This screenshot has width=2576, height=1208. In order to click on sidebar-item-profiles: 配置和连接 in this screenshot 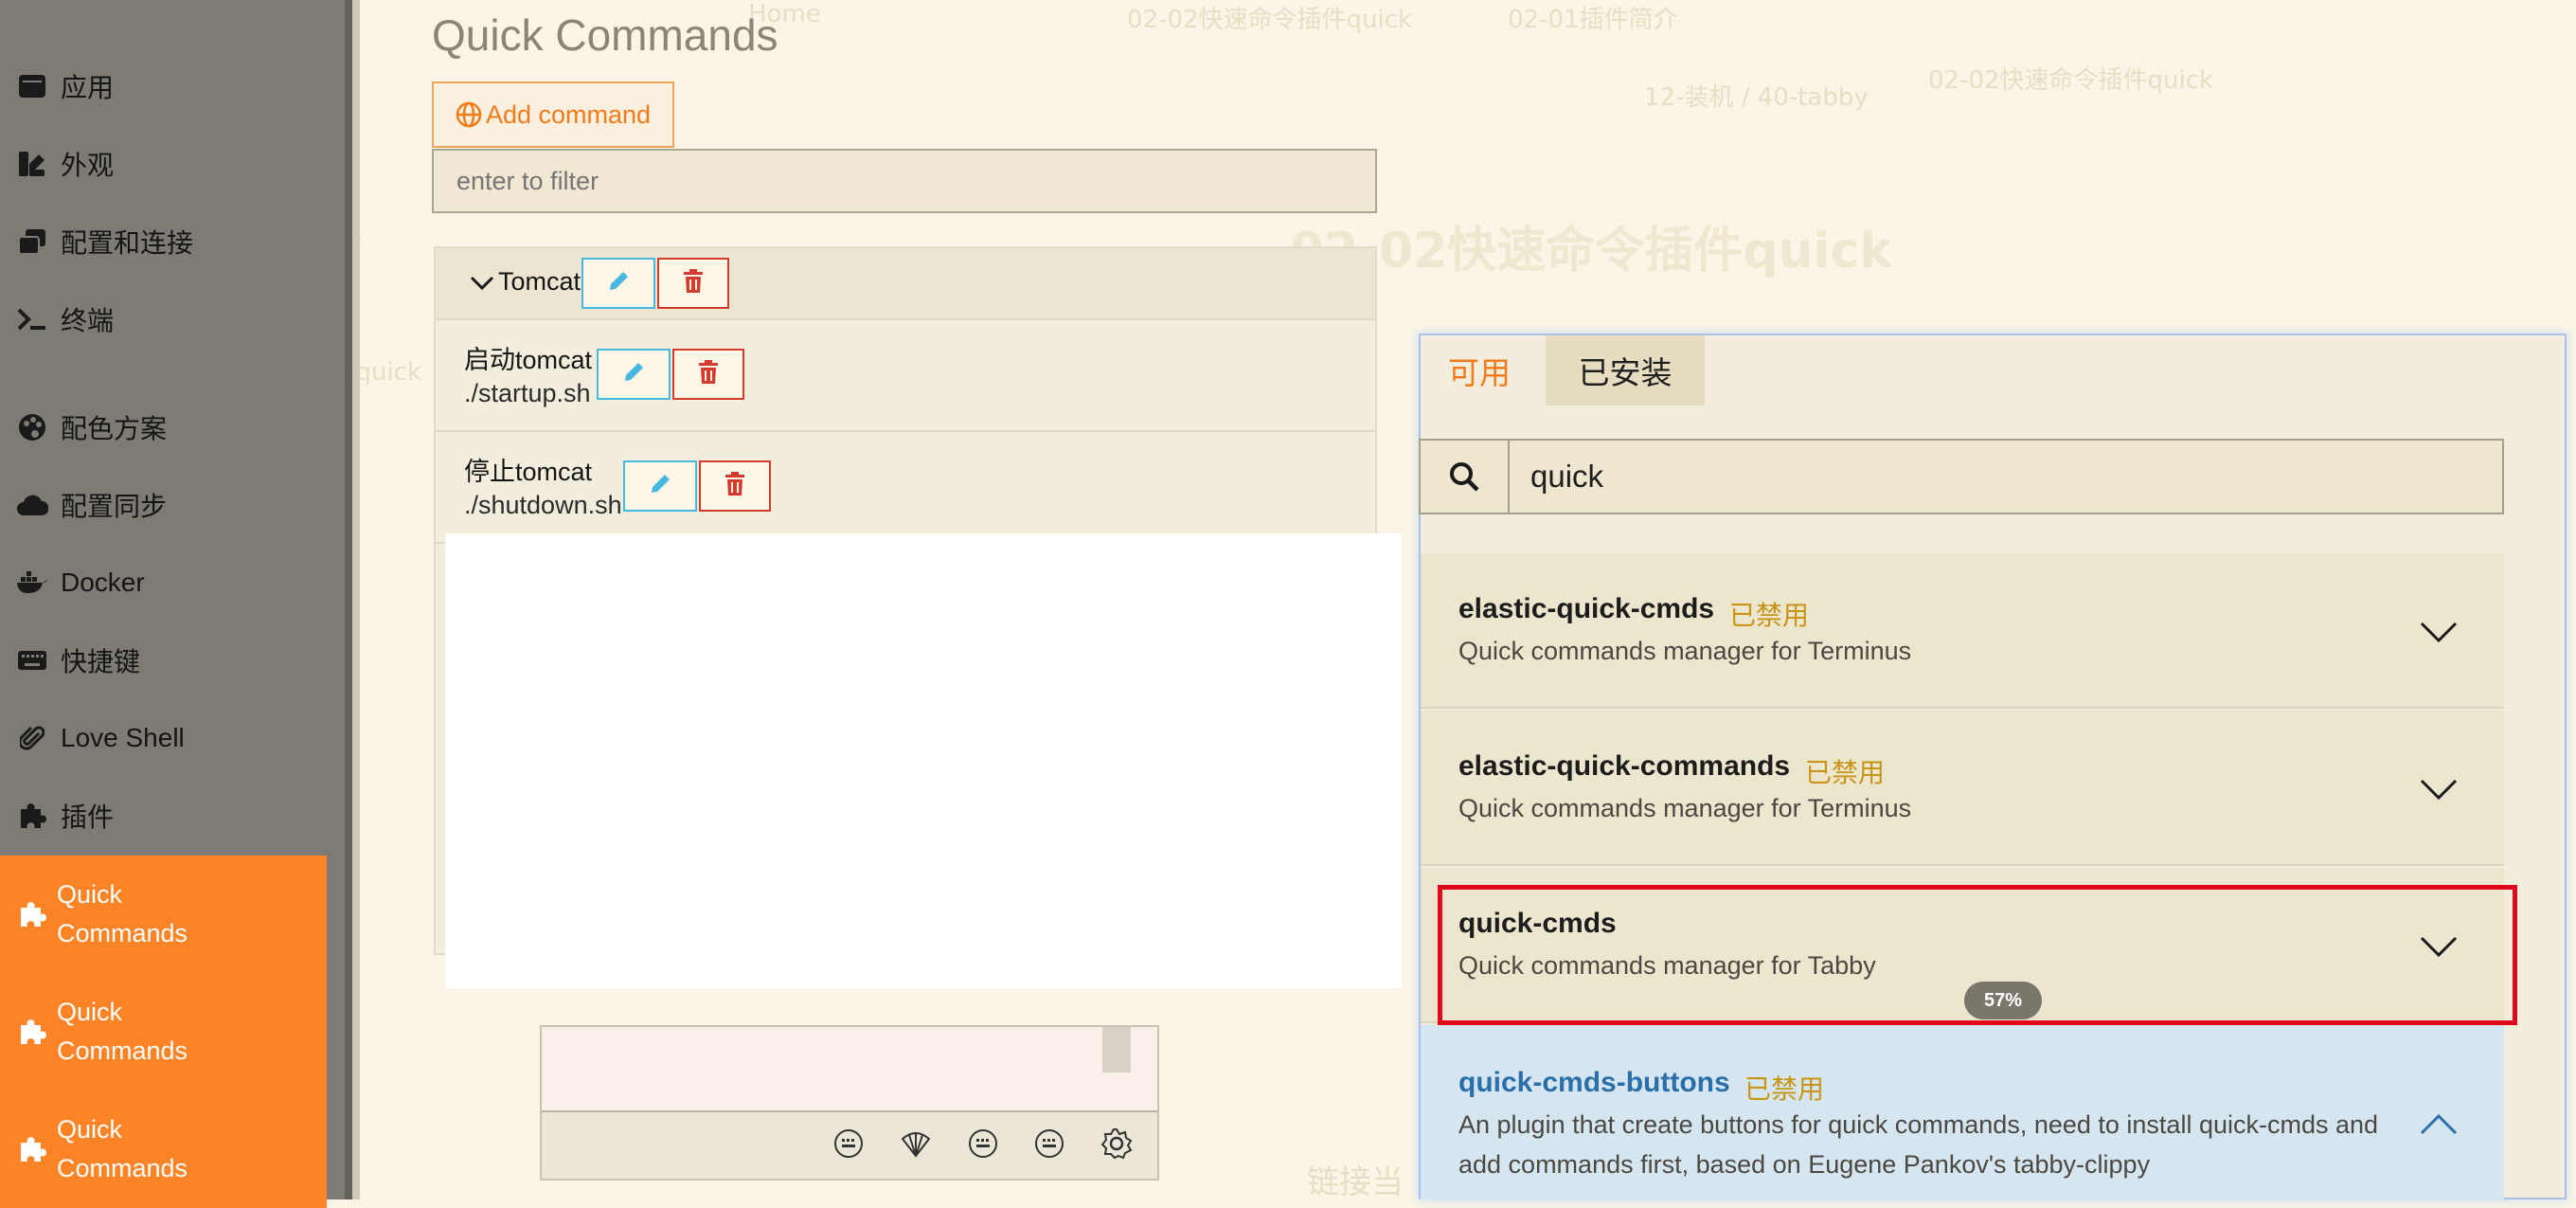, I will do `click(163, 241)`.